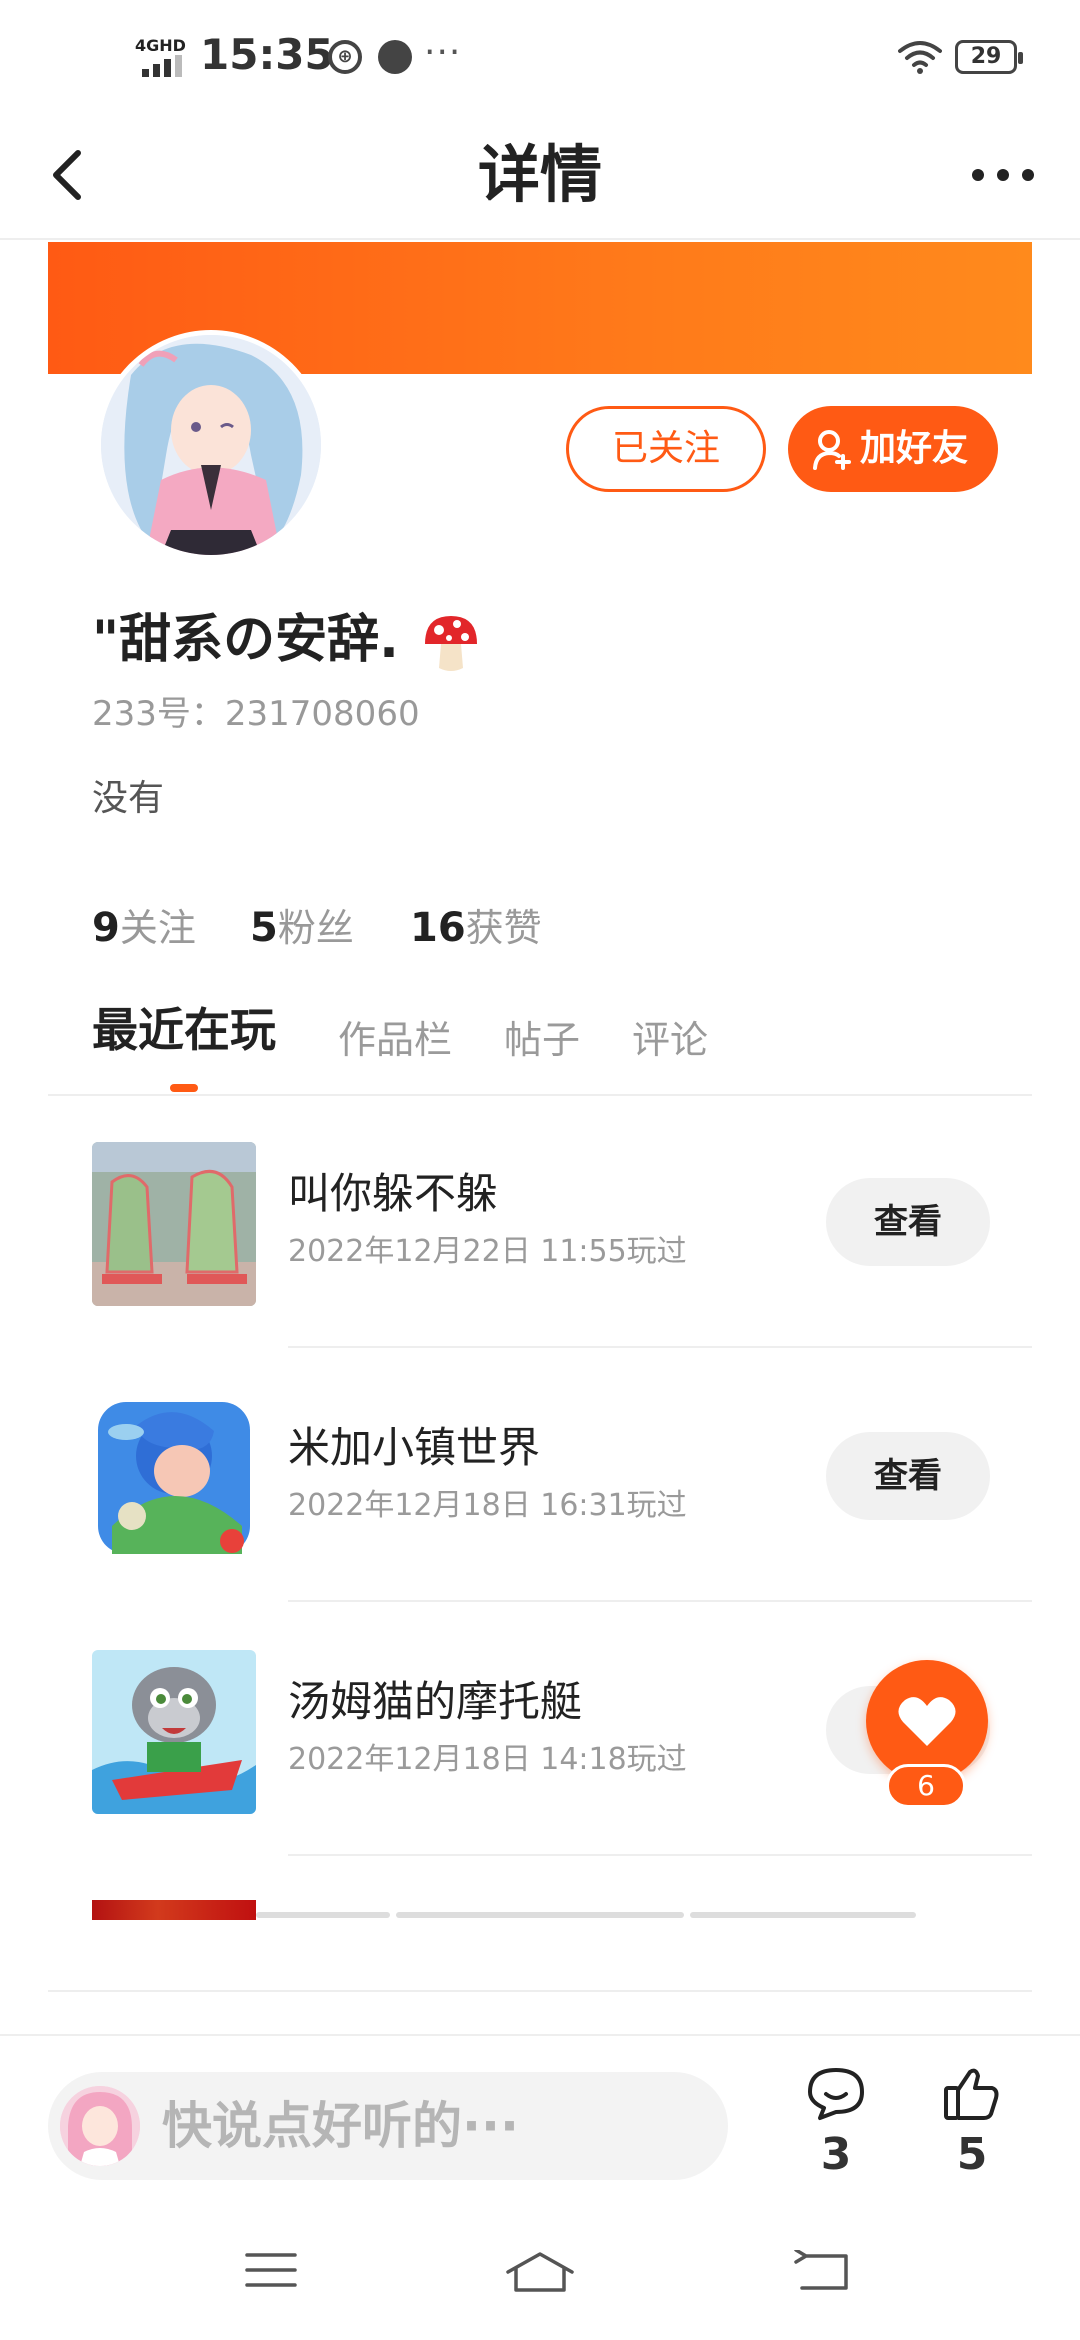 This screenshot has width=1080, height=2340. What do you see at coordinates (450, 643) in the screenshot?
I see `mushroom-emoji-icon` at bounding box center [450, 643].